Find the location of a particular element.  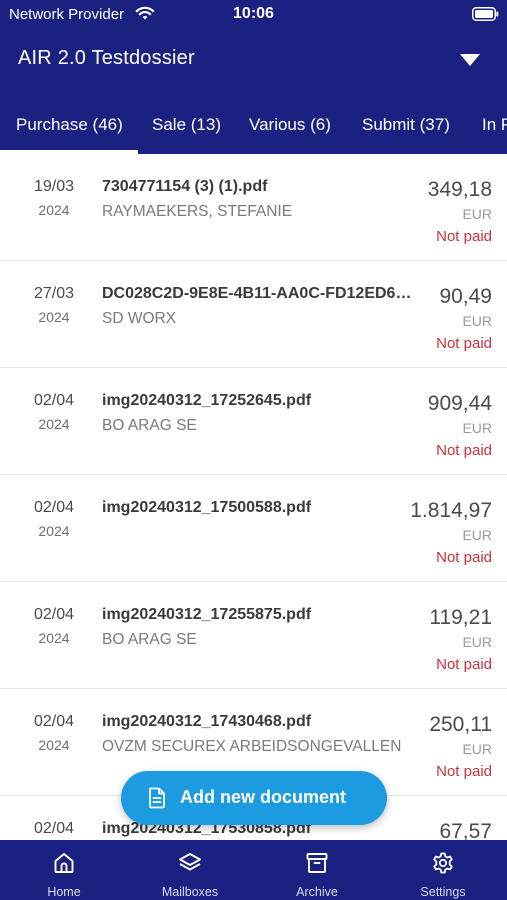

home-icon is located at coordinates (64, 863).